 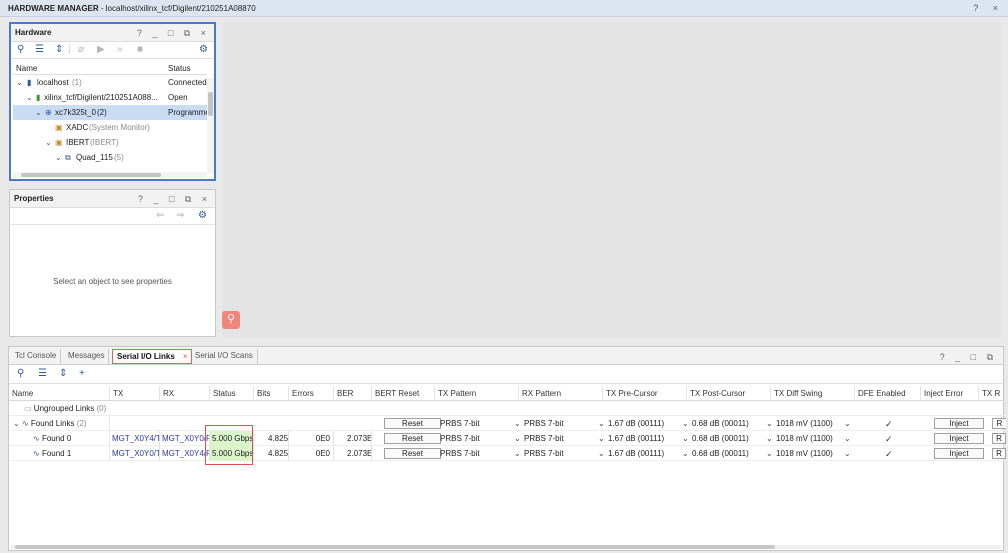 I want to click on link-rx: MGT_X0Y0/RX, so click(x=185, y=438).